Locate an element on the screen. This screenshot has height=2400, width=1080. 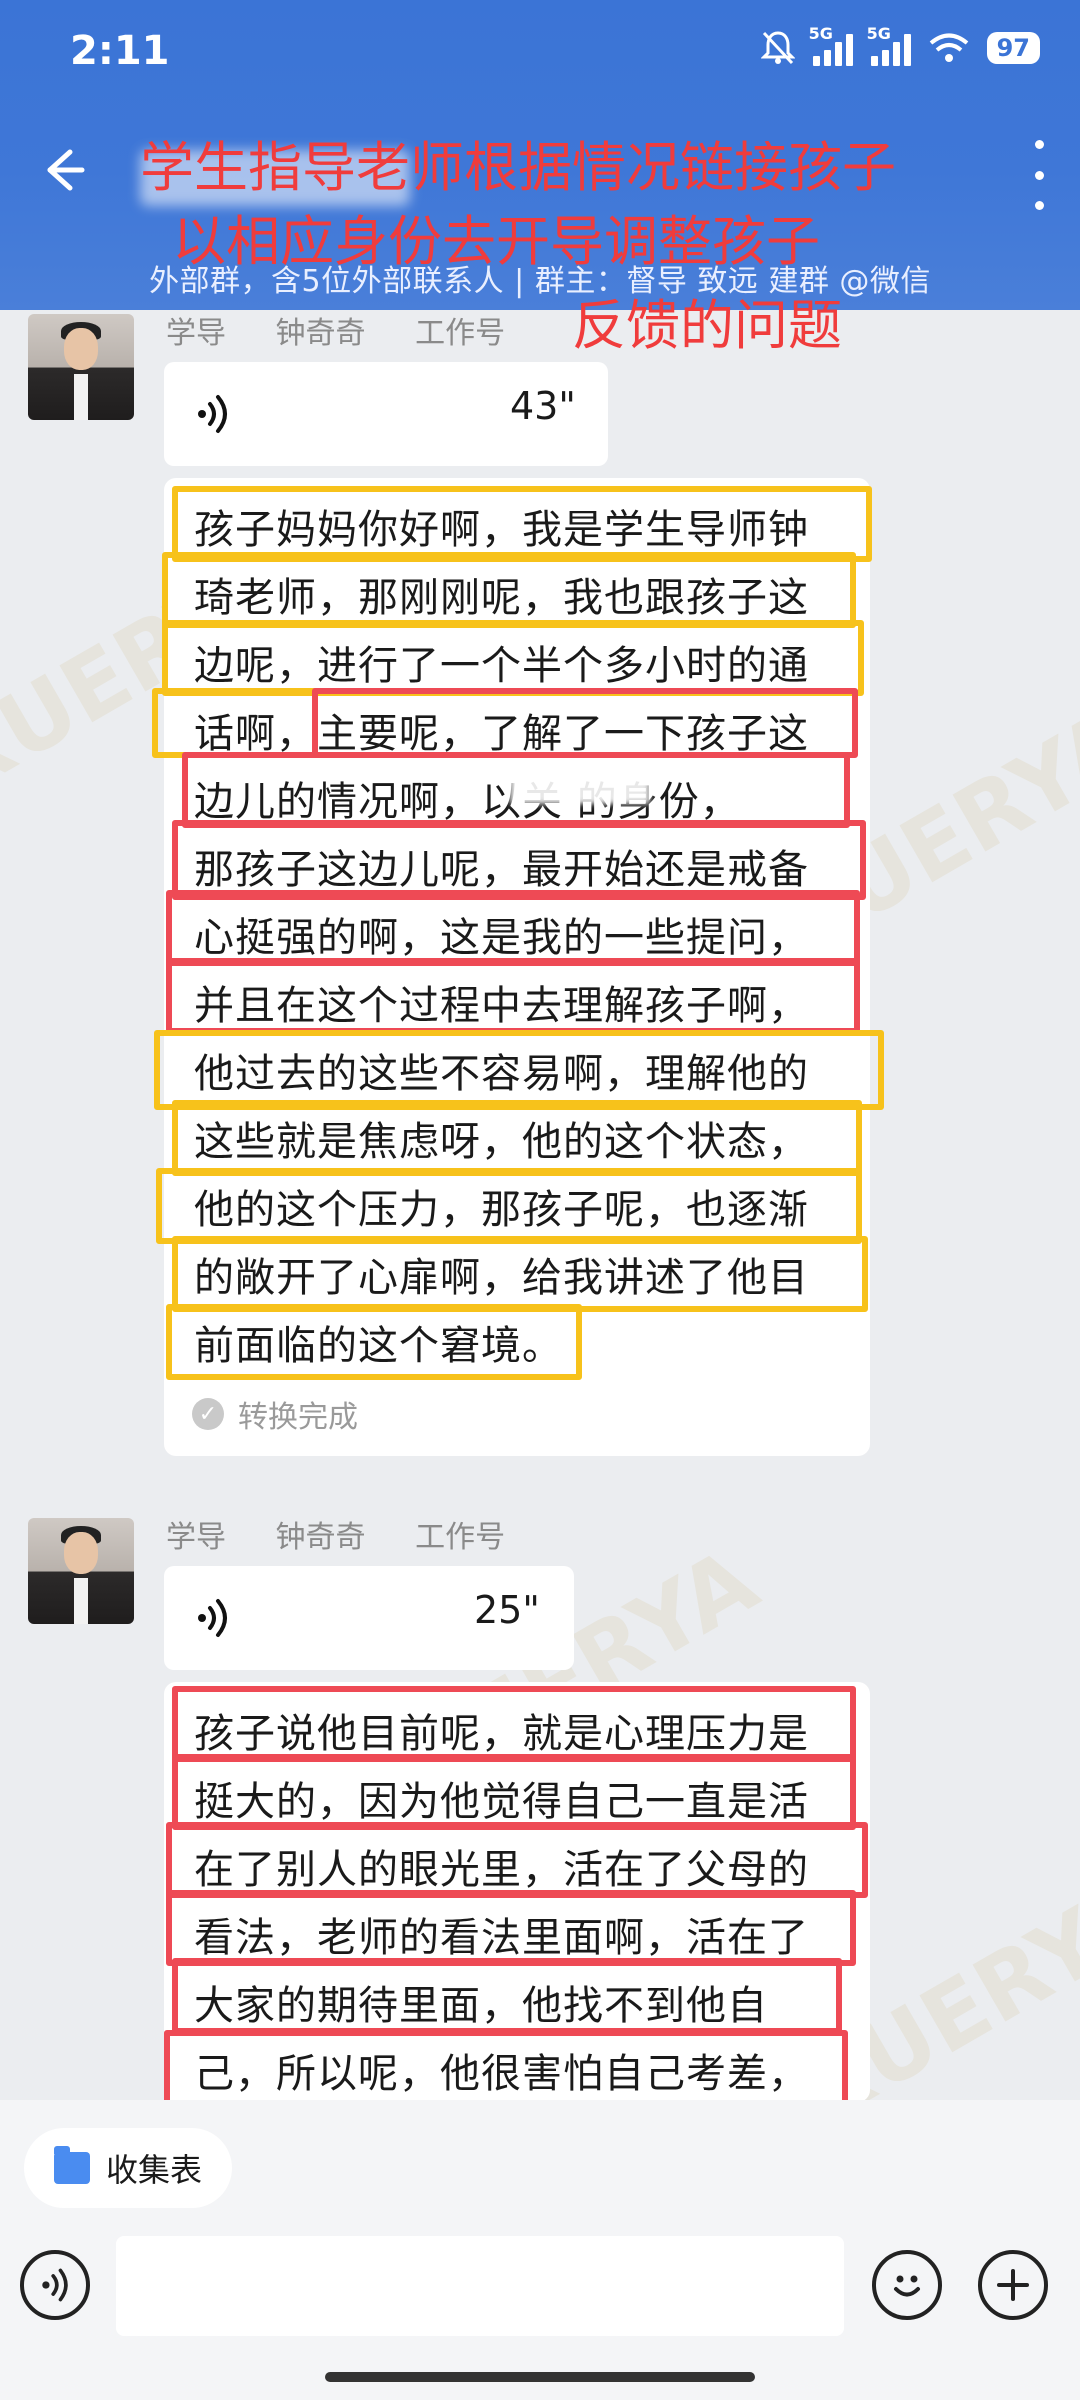
convert-status: ✓ 转换完成 is located at coordinates (275, 1414).